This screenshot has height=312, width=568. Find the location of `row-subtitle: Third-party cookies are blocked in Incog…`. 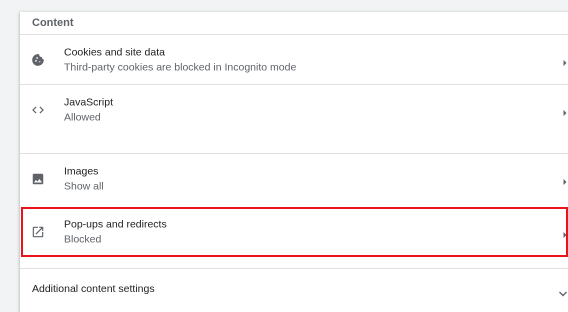

row-subtitle: Third-party cookies are blocked in Incog… is located at coordinates (180, 67).